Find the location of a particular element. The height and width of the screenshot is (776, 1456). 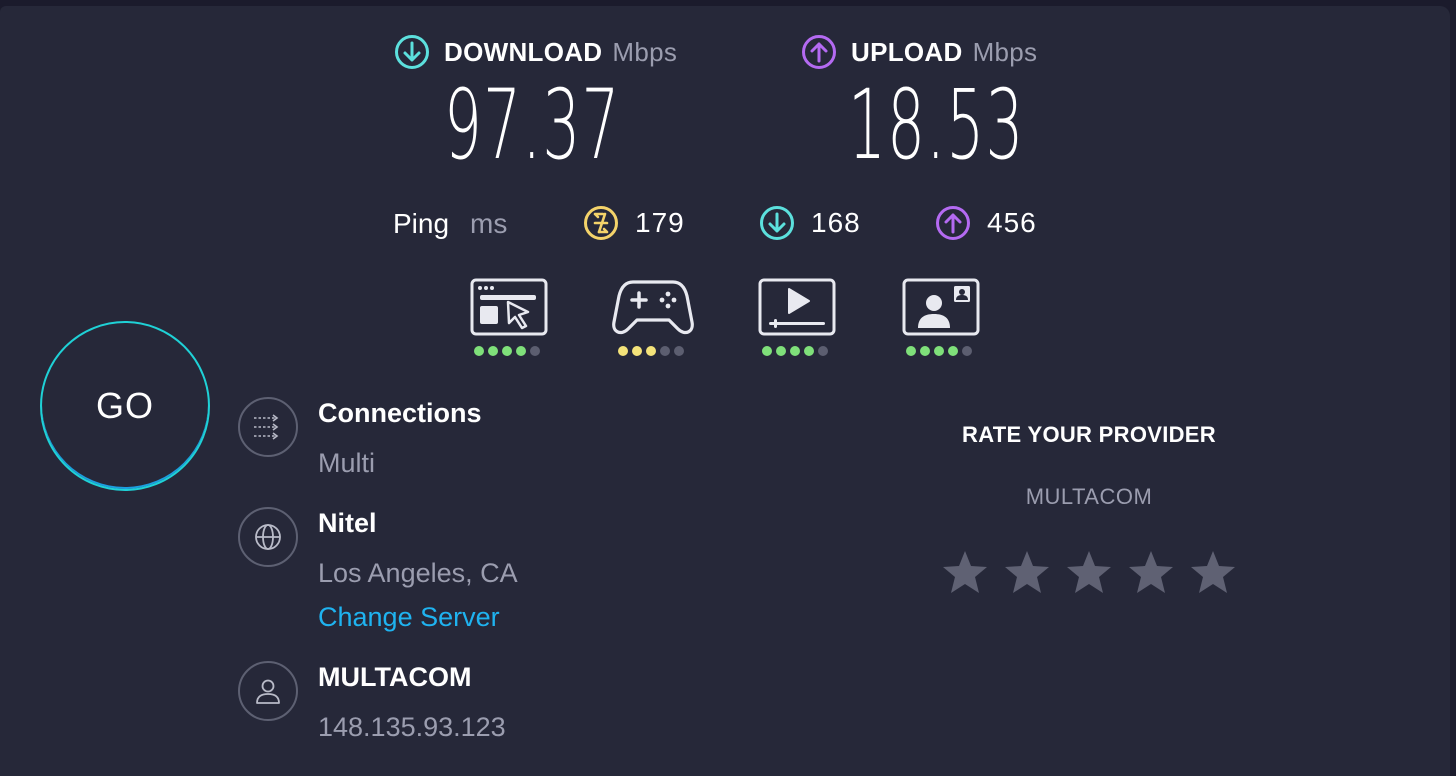

upload-unit: Mbps is located at coordinates (1005, 51).